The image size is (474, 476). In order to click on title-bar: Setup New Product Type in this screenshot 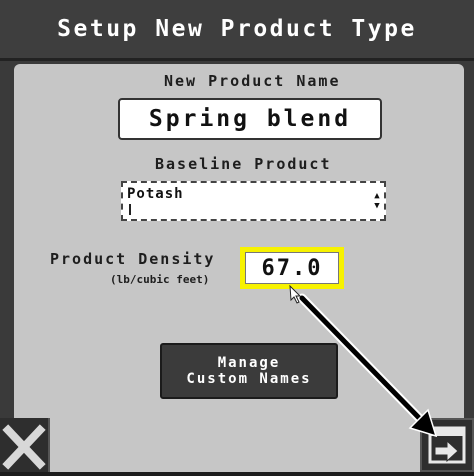, I will do `click(237, 30)`.